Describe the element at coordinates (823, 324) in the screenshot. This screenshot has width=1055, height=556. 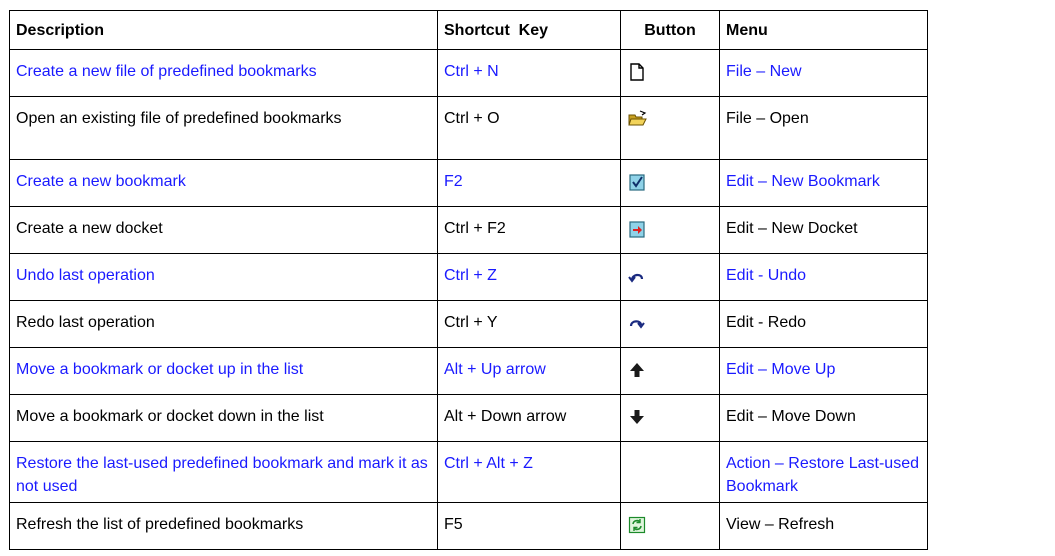
I see `row-menu: Edit - Redo` at that location.